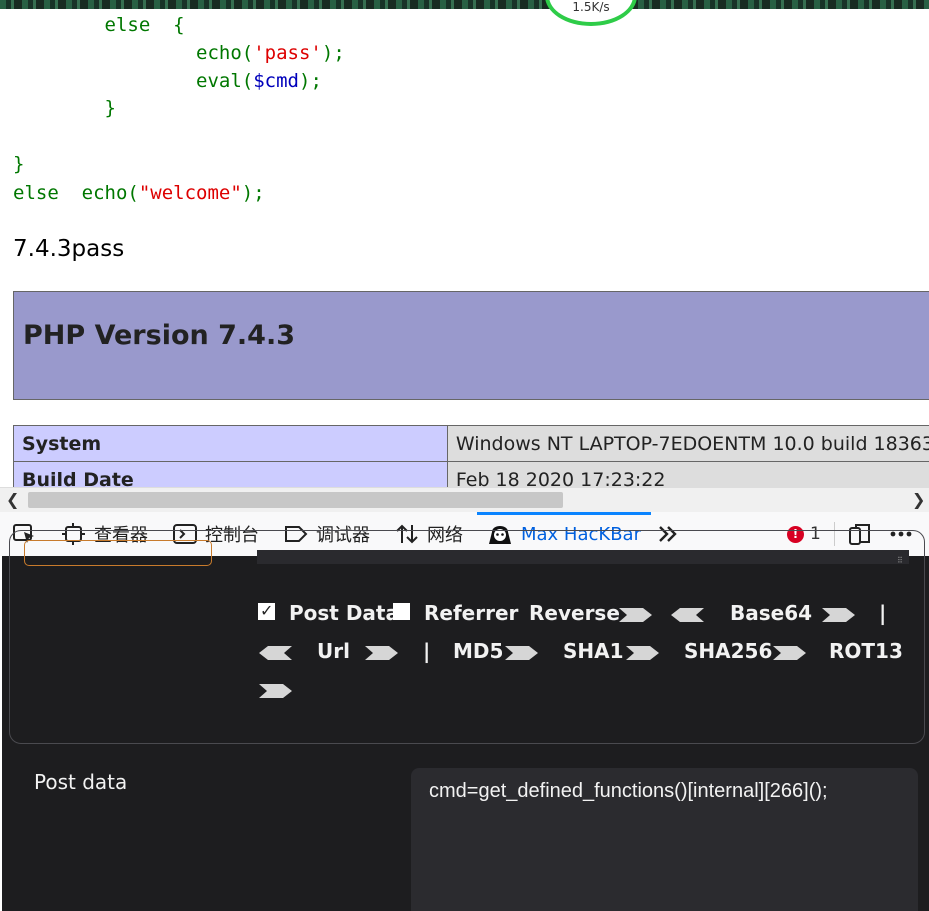 The height and width of the screenshot is (911, 929). What do you see at coordinates (1, 733) in the screenshot?
I see `panel-left-border` at bounding box center [1, 733].